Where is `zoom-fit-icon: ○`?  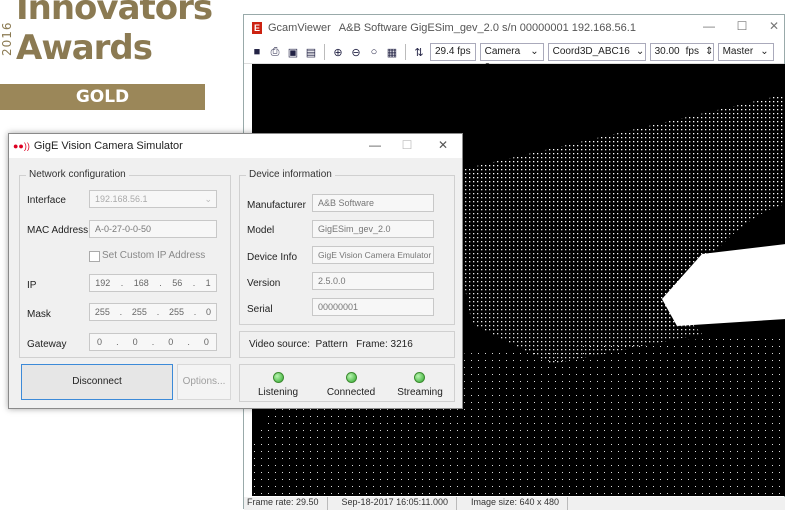
zoom-fit-icon: ○ is located at coordinates (374, 52).